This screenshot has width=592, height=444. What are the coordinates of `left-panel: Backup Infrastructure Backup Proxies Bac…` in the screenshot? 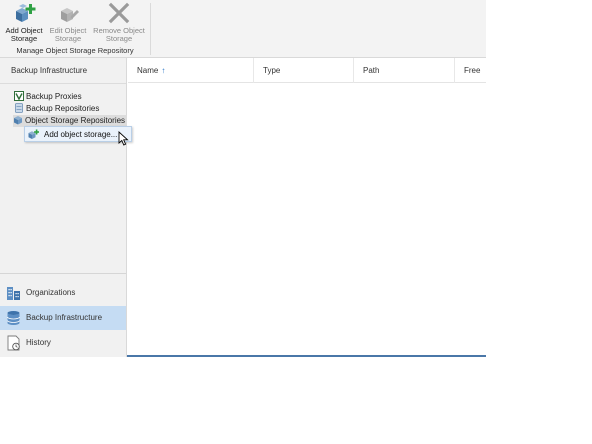 It's located at (64, 207).